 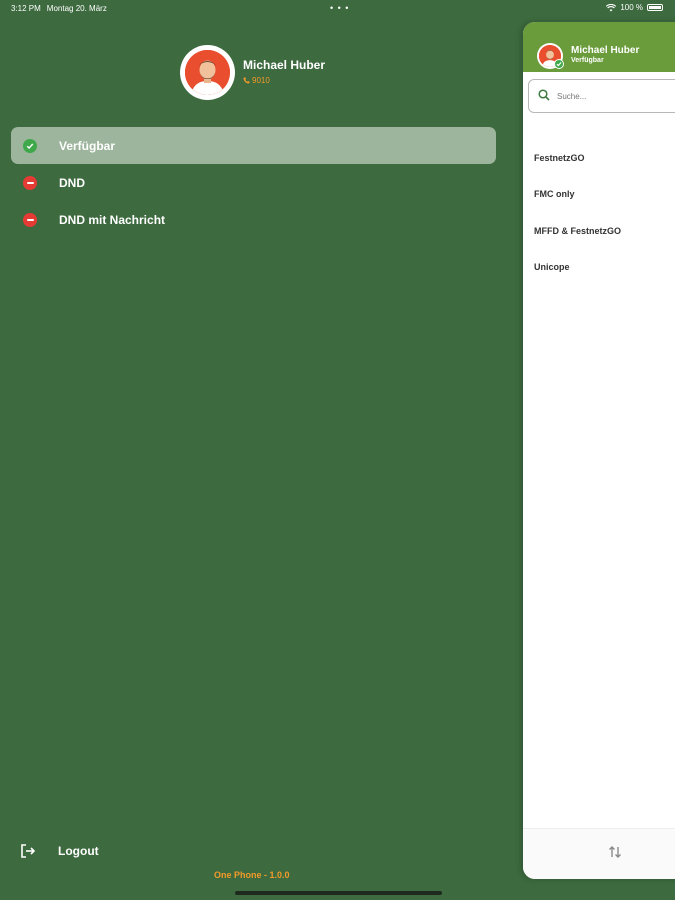 What do you see at coordinates (72, 182) in the screenshot?
I see `status-option-label: DND` at bounding box center [72, 182].